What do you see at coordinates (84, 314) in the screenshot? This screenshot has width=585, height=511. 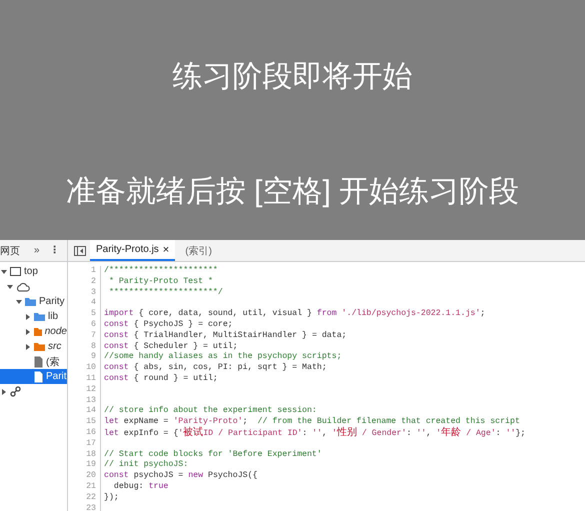 I see `line-number: 5` at bounding box center [84, 314].